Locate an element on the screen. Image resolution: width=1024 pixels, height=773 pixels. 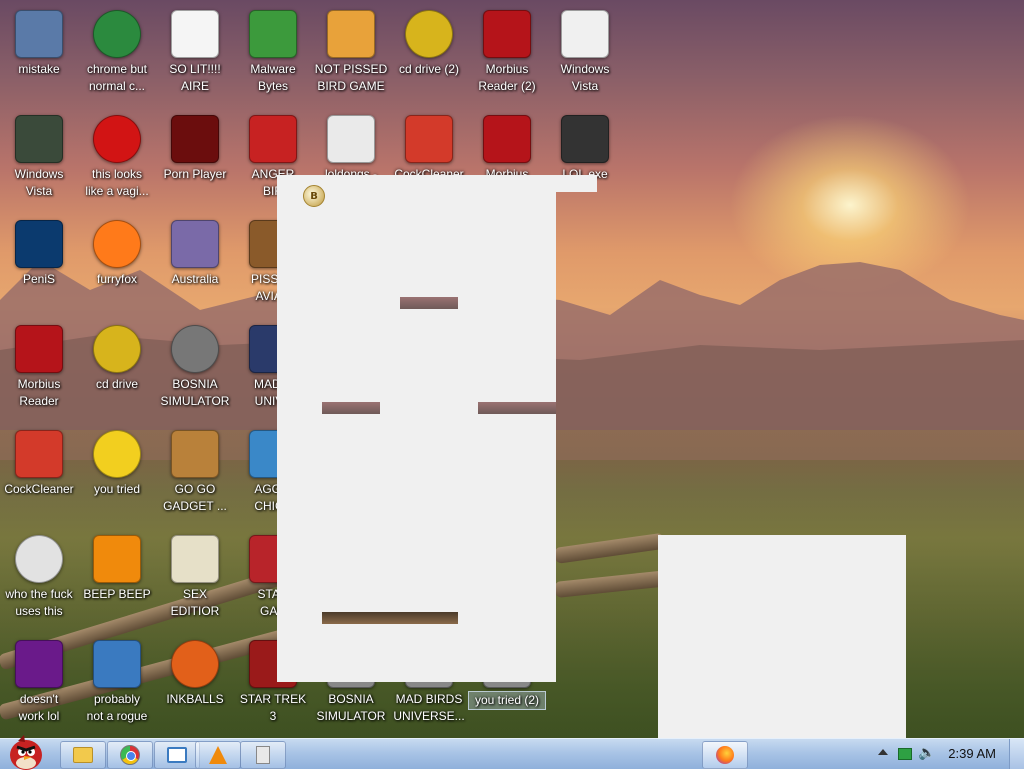
desktop-icon: cd drive (2) is located at coordinates (429, 56).